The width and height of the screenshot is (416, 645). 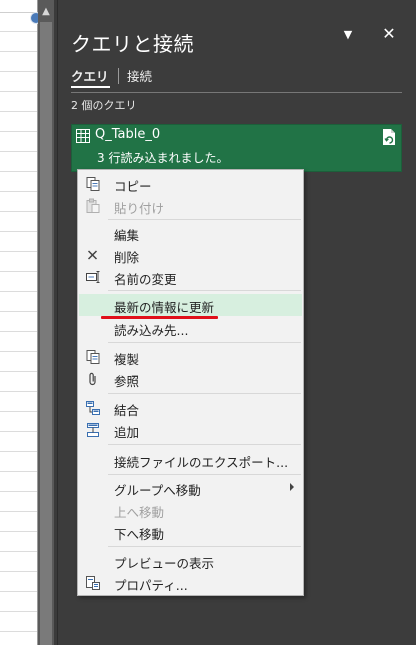 What do you see at coordinates (127, 410) in the screenshot?
I see `menu-item-label: 結合` at bounding box center [127, 410].